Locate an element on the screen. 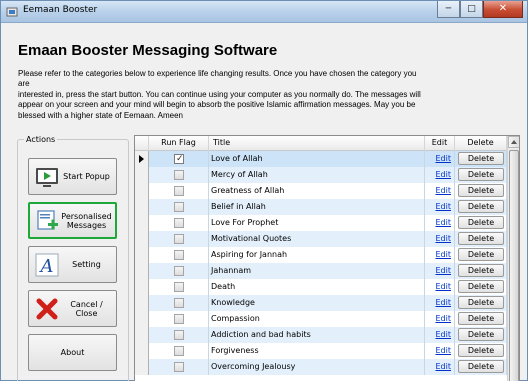  title-cell: Compassion is located at coordinates (317, 319).